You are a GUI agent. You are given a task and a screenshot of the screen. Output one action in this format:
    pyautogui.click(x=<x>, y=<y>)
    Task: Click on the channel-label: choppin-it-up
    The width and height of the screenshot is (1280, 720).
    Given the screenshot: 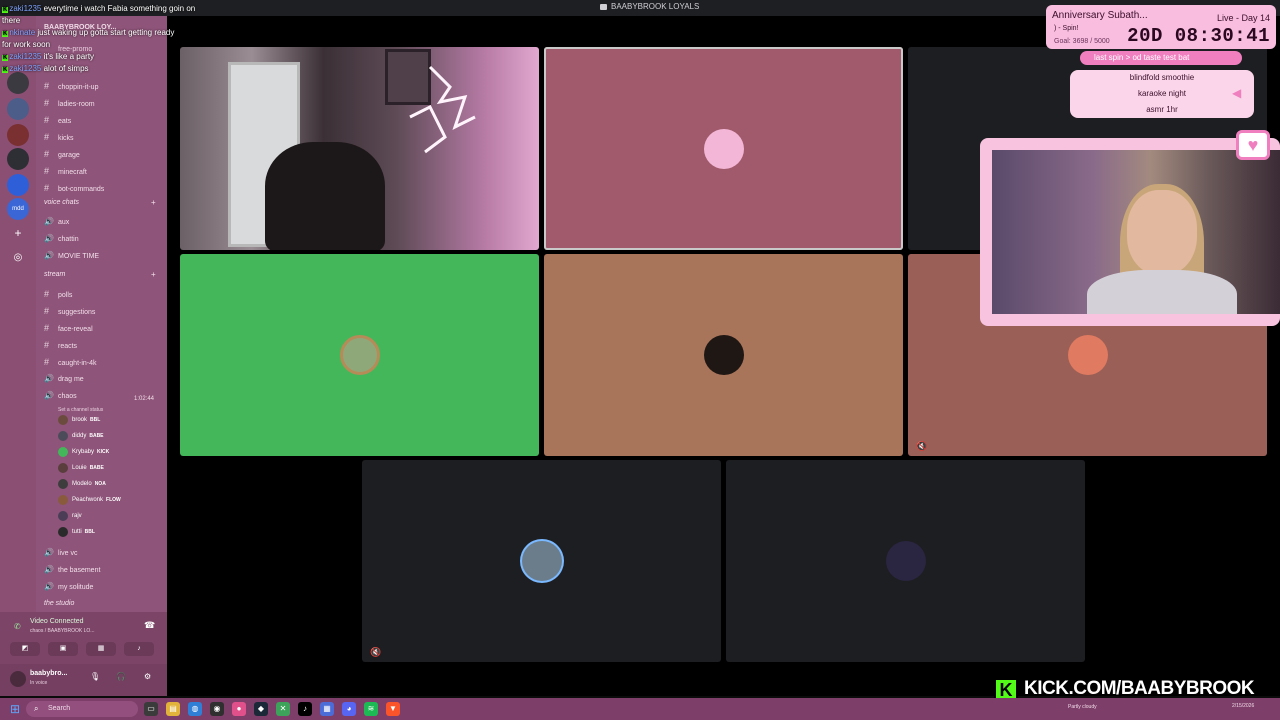 What is the action you would take?
    pyautogui.click(x=78, y=87)
    